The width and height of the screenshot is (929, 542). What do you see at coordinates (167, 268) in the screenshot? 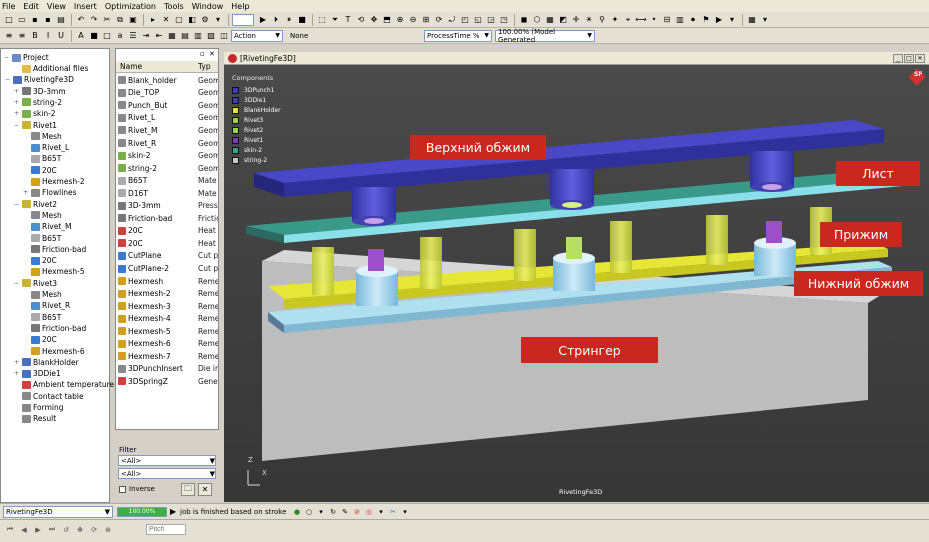
I see `list-item: CutPlane-2 Cut p` at bounding box center [167, 268].